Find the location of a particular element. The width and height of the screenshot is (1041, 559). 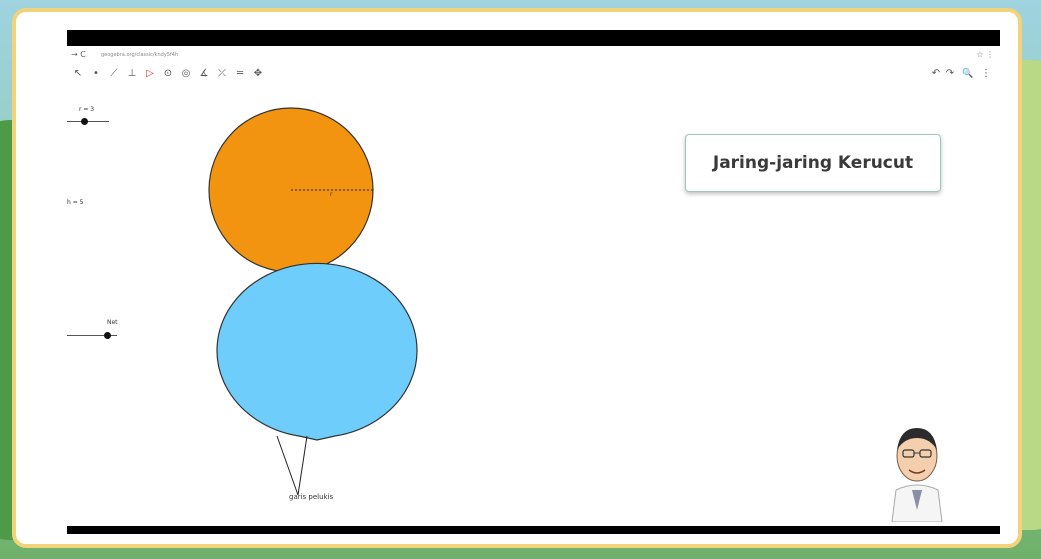

circle-icon: ⊙ is located at coordinates (168, 74).